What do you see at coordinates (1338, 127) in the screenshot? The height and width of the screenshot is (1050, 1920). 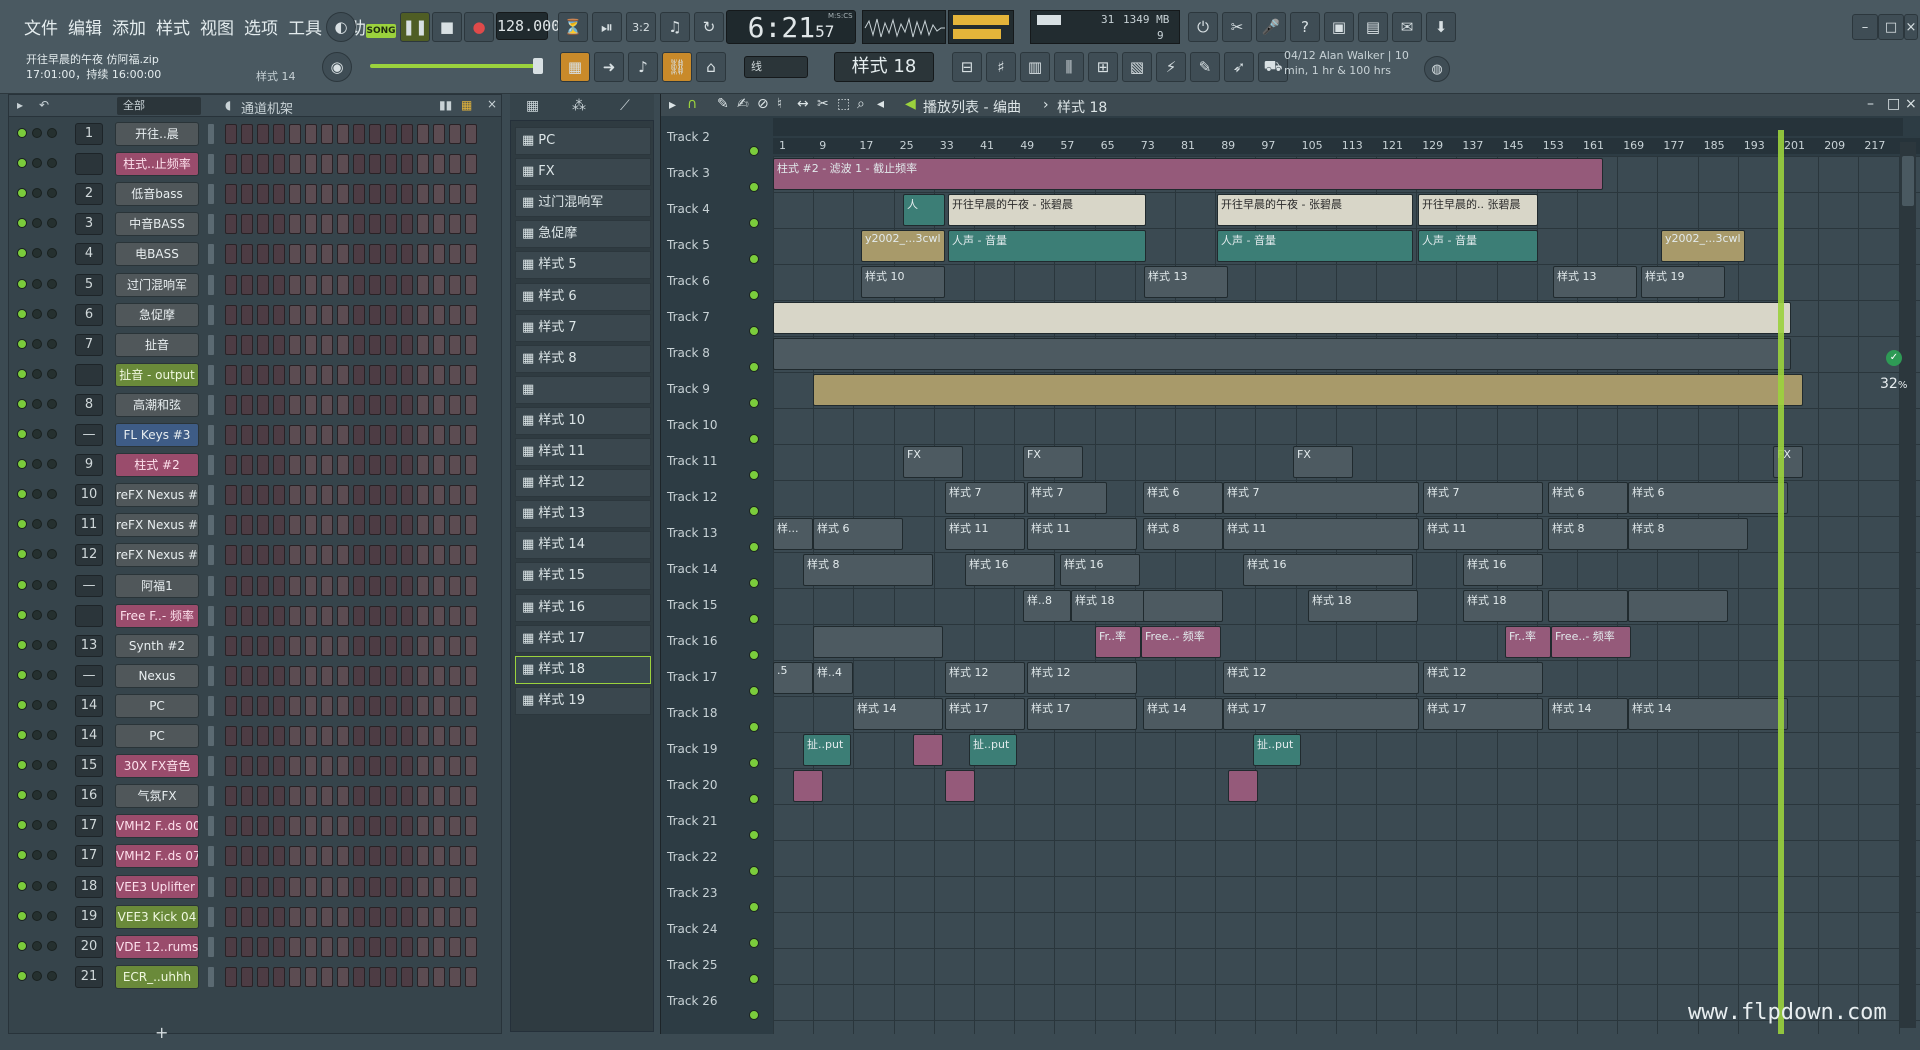 I see `playlist-overview-bar` at bounding box center [1338, 127].